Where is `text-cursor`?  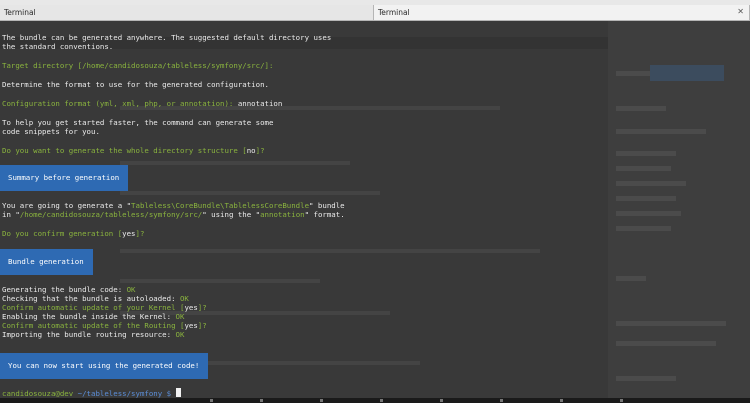 text-cursor is located at coordinates (178, 392).